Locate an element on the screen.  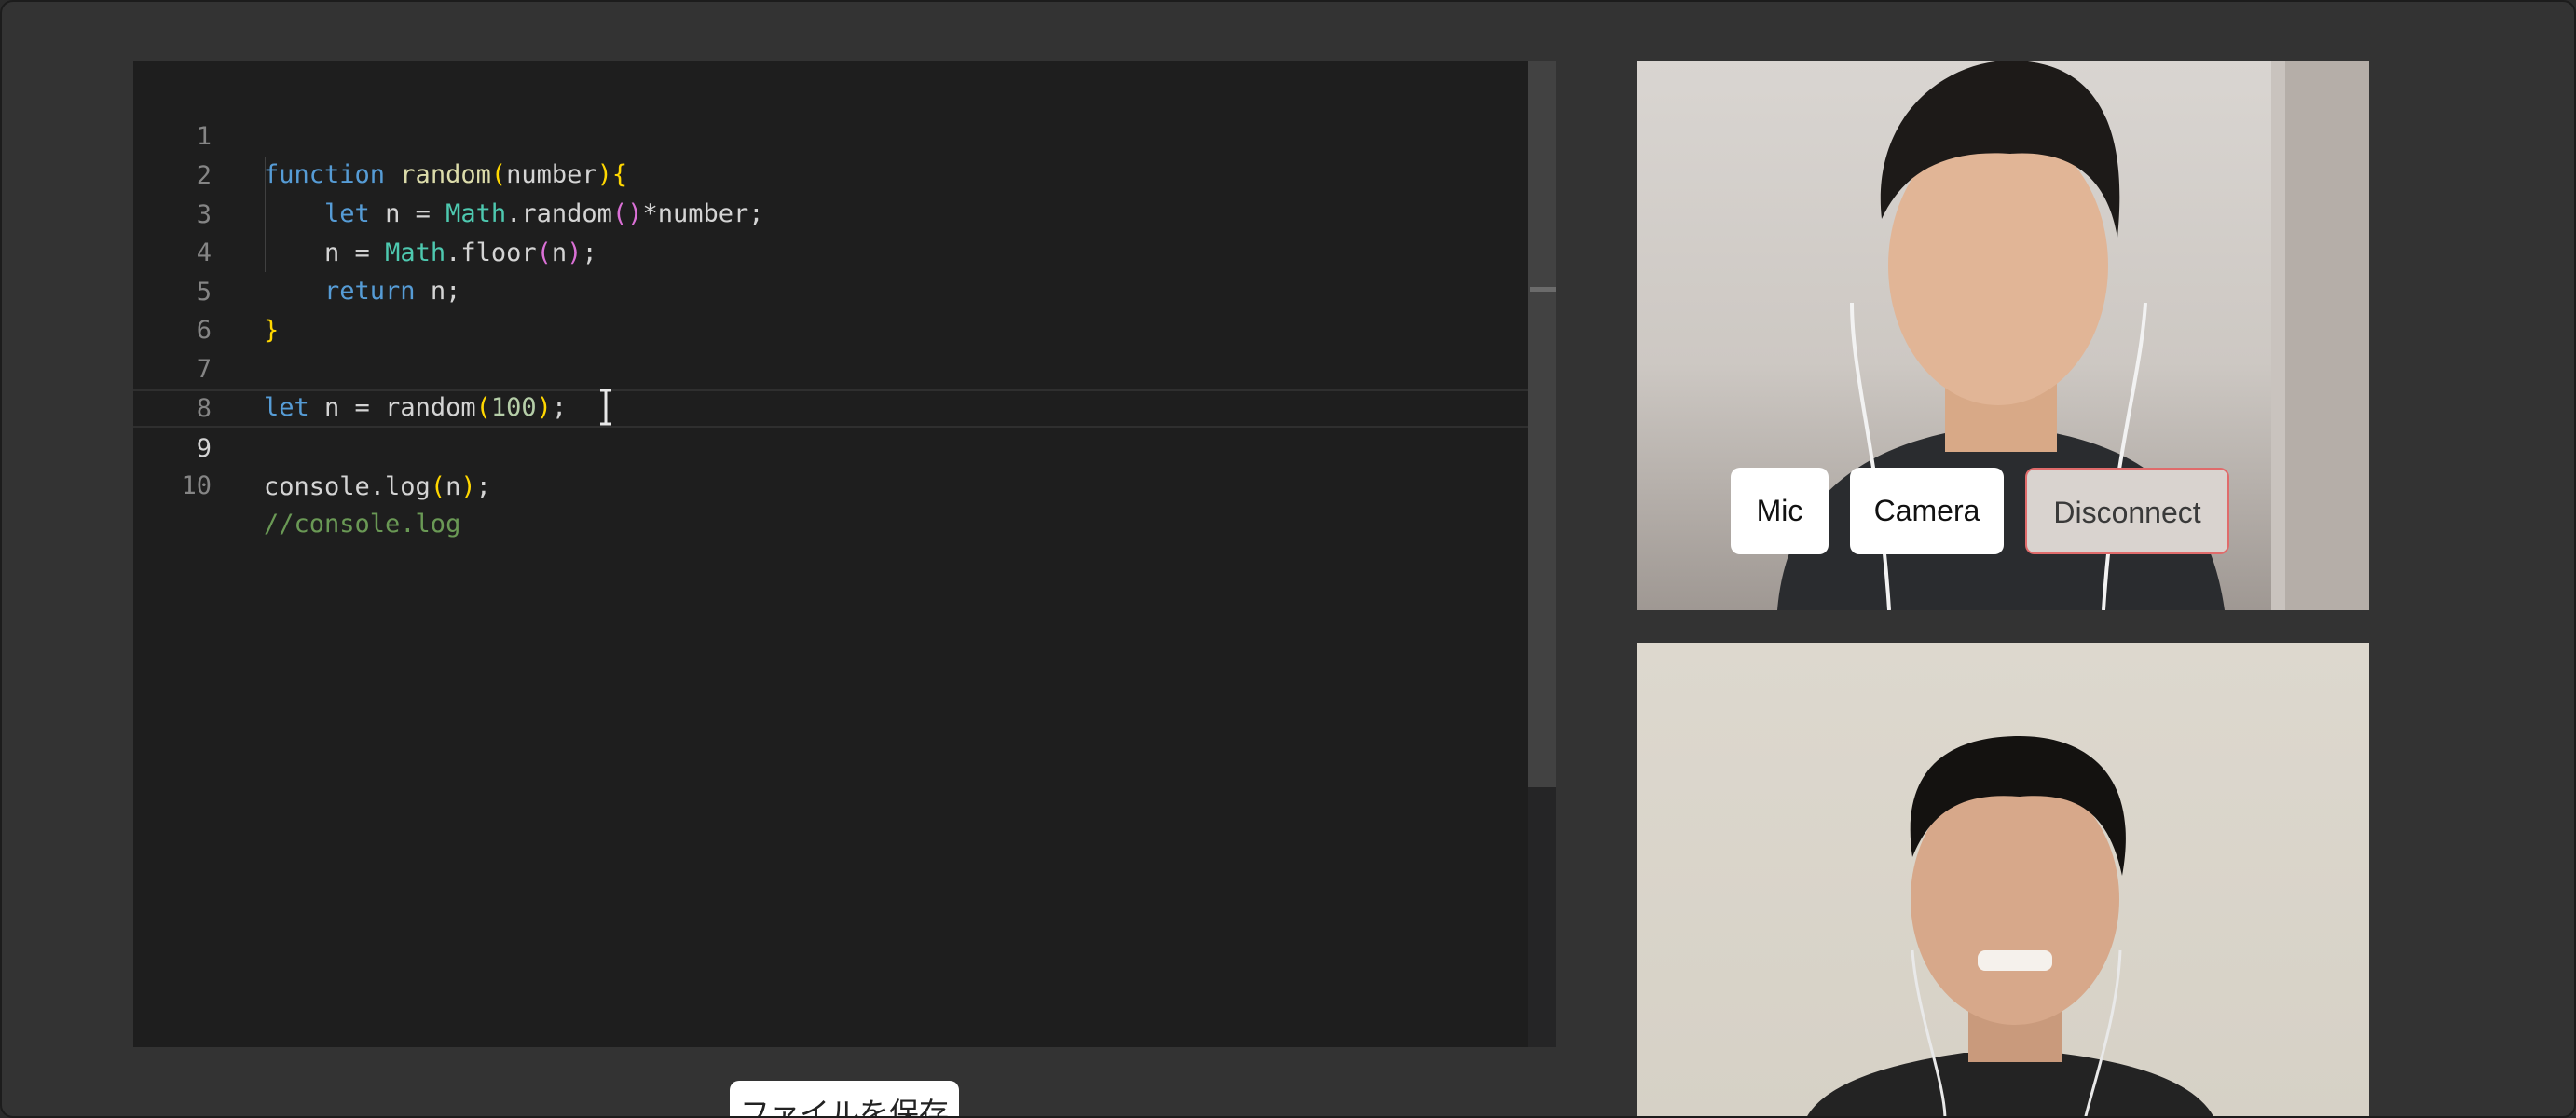
disconnect-button: Disconnect is located at coordinates (2127, 511).